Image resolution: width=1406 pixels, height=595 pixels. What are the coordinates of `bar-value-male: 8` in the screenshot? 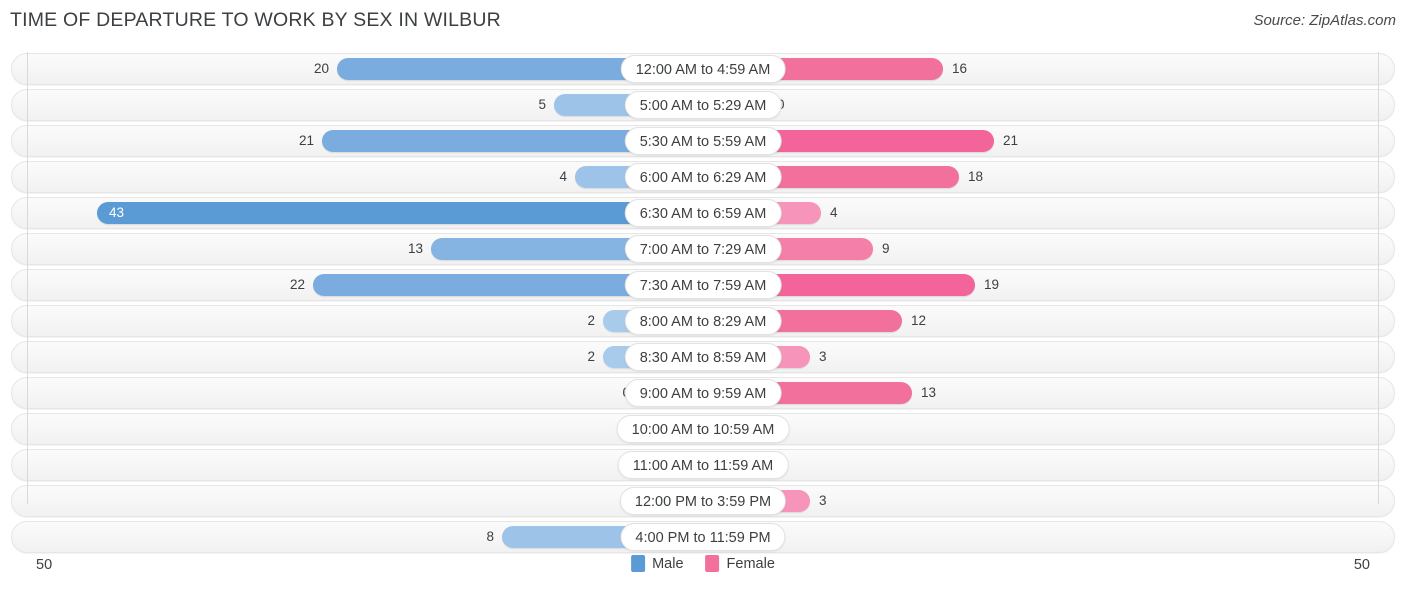 It's located at (490, 536).